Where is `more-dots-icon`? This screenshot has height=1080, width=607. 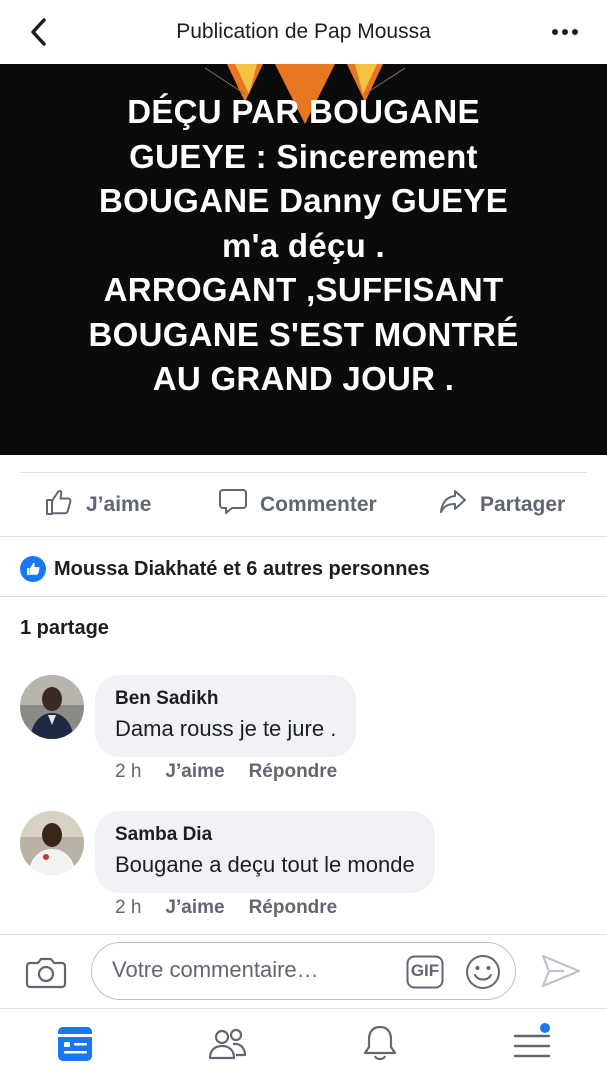 more-dots-icon is located at coordinates (565, 32).